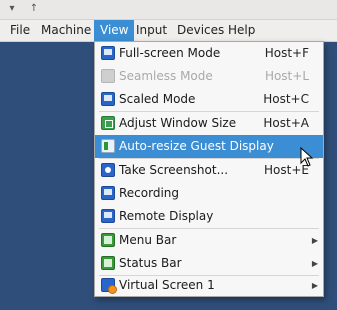 This screenshot has height=310, width=337. Describe the element at coordinates (108, 263) in the screenshot. I see `status-bar-icon` at that location.